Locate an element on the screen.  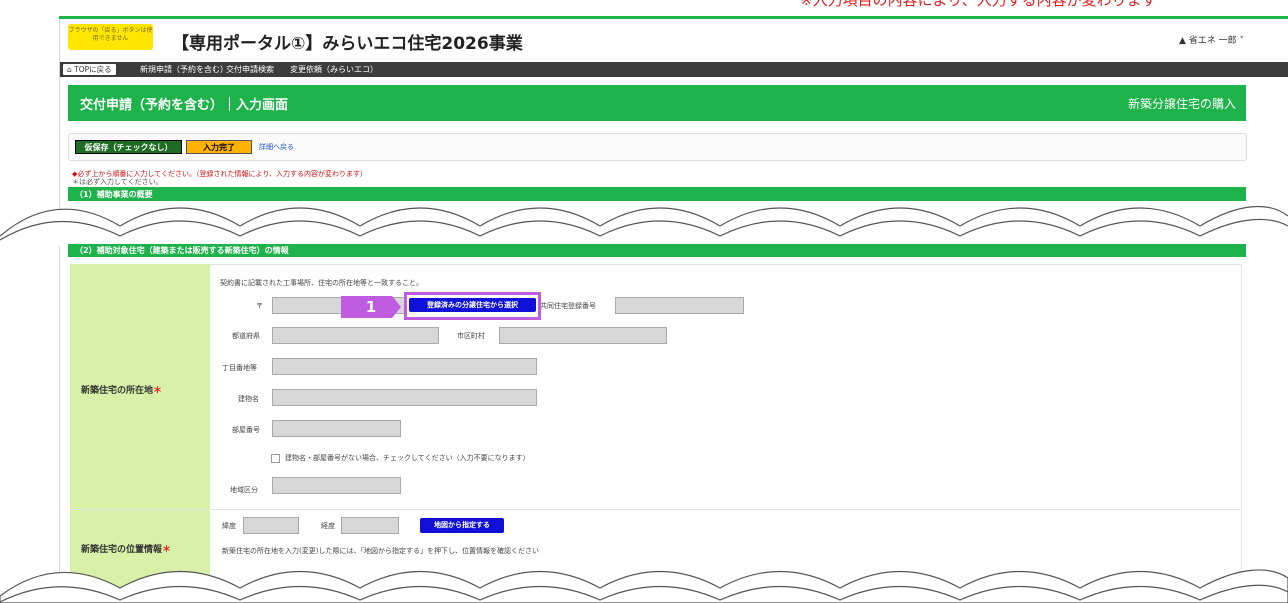
page-title: 交付申請（予約を含む）｜入力画面 is located at coordinates (184, 105).